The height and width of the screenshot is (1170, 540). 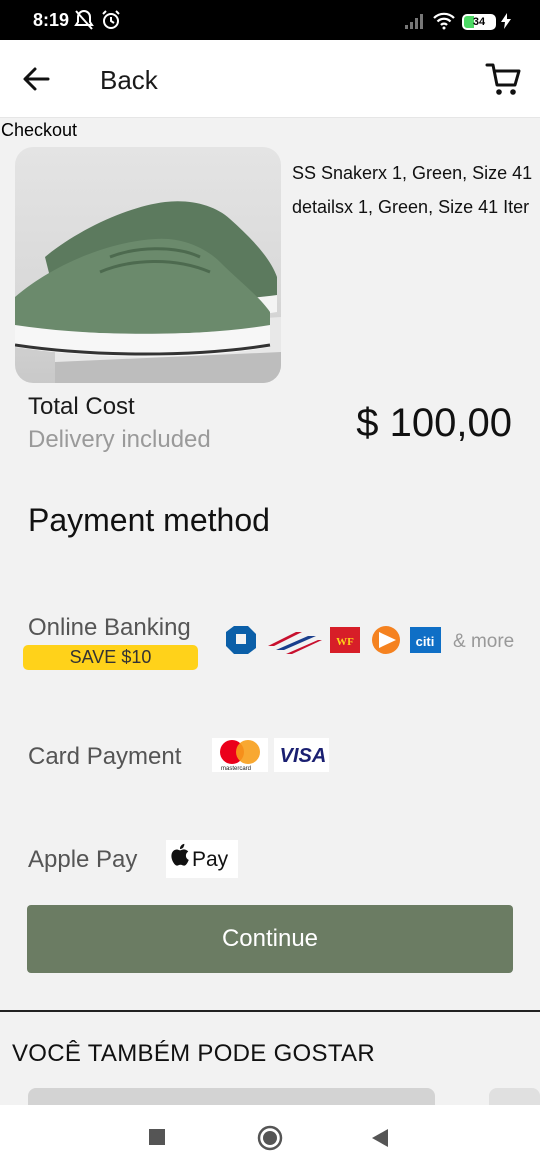 I want to click on recent-apps-icon, so click(x=157, y=1137).